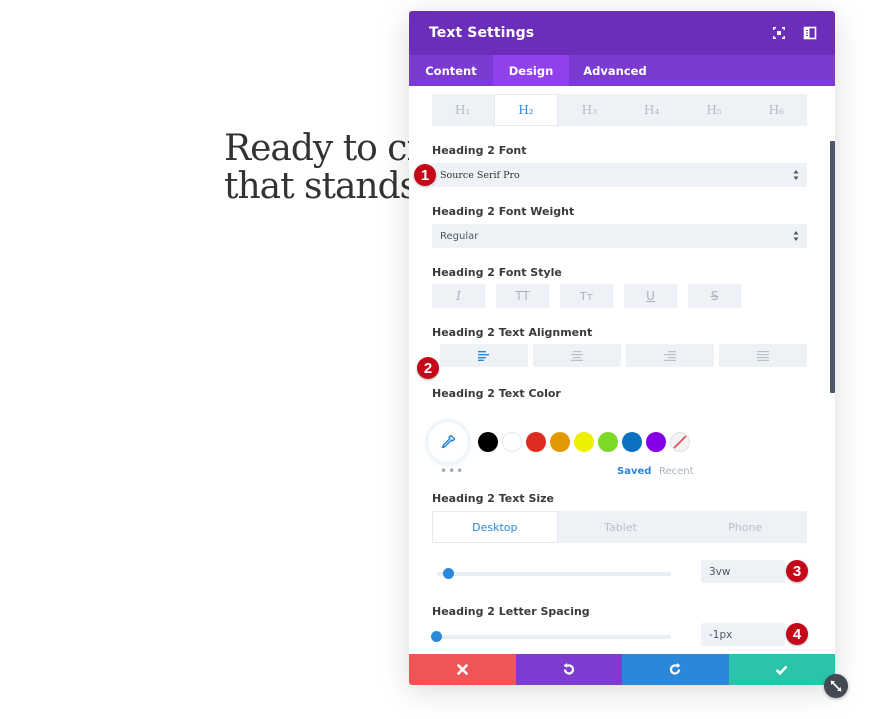 This screenshot has height=719, width=880. I want to click on modal-title: Text Settings, so click(482, 33).